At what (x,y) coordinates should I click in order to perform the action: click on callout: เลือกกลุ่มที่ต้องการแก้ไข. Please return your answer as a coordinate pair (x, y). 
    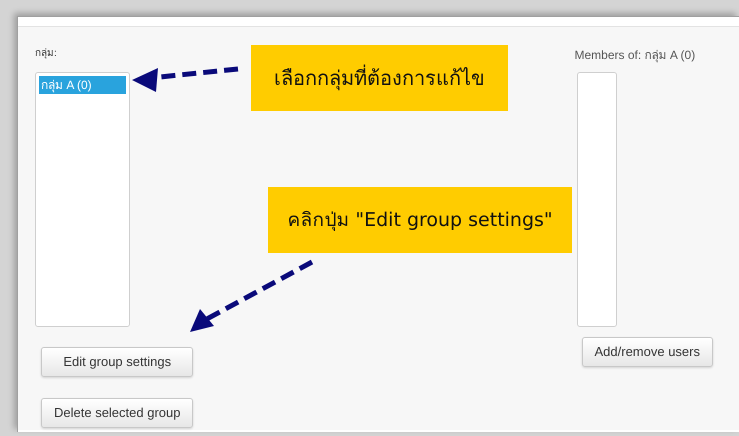
    Looking at the image, I should click on (379, 78).